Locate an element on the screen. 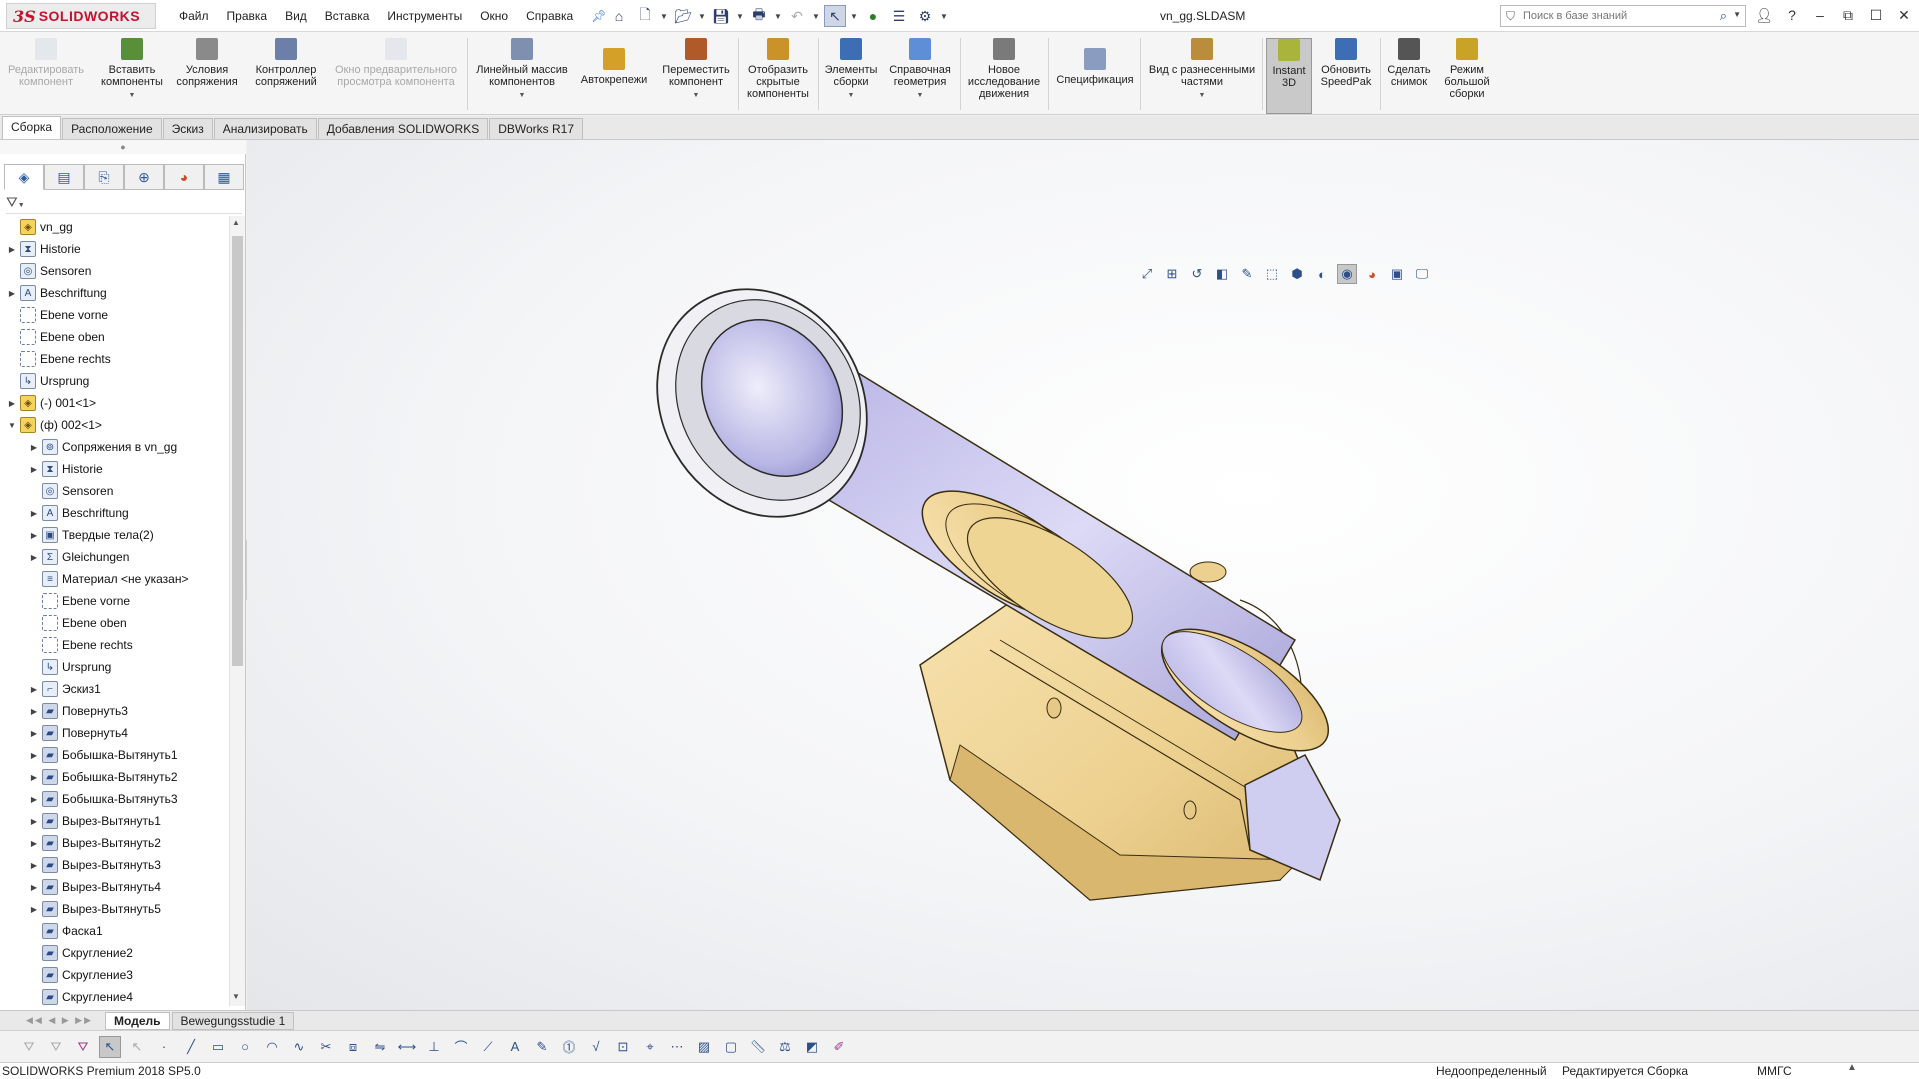 This screenshot has height=1079, width=1919. menu-view: Вид is located at coordinates (296, 16).